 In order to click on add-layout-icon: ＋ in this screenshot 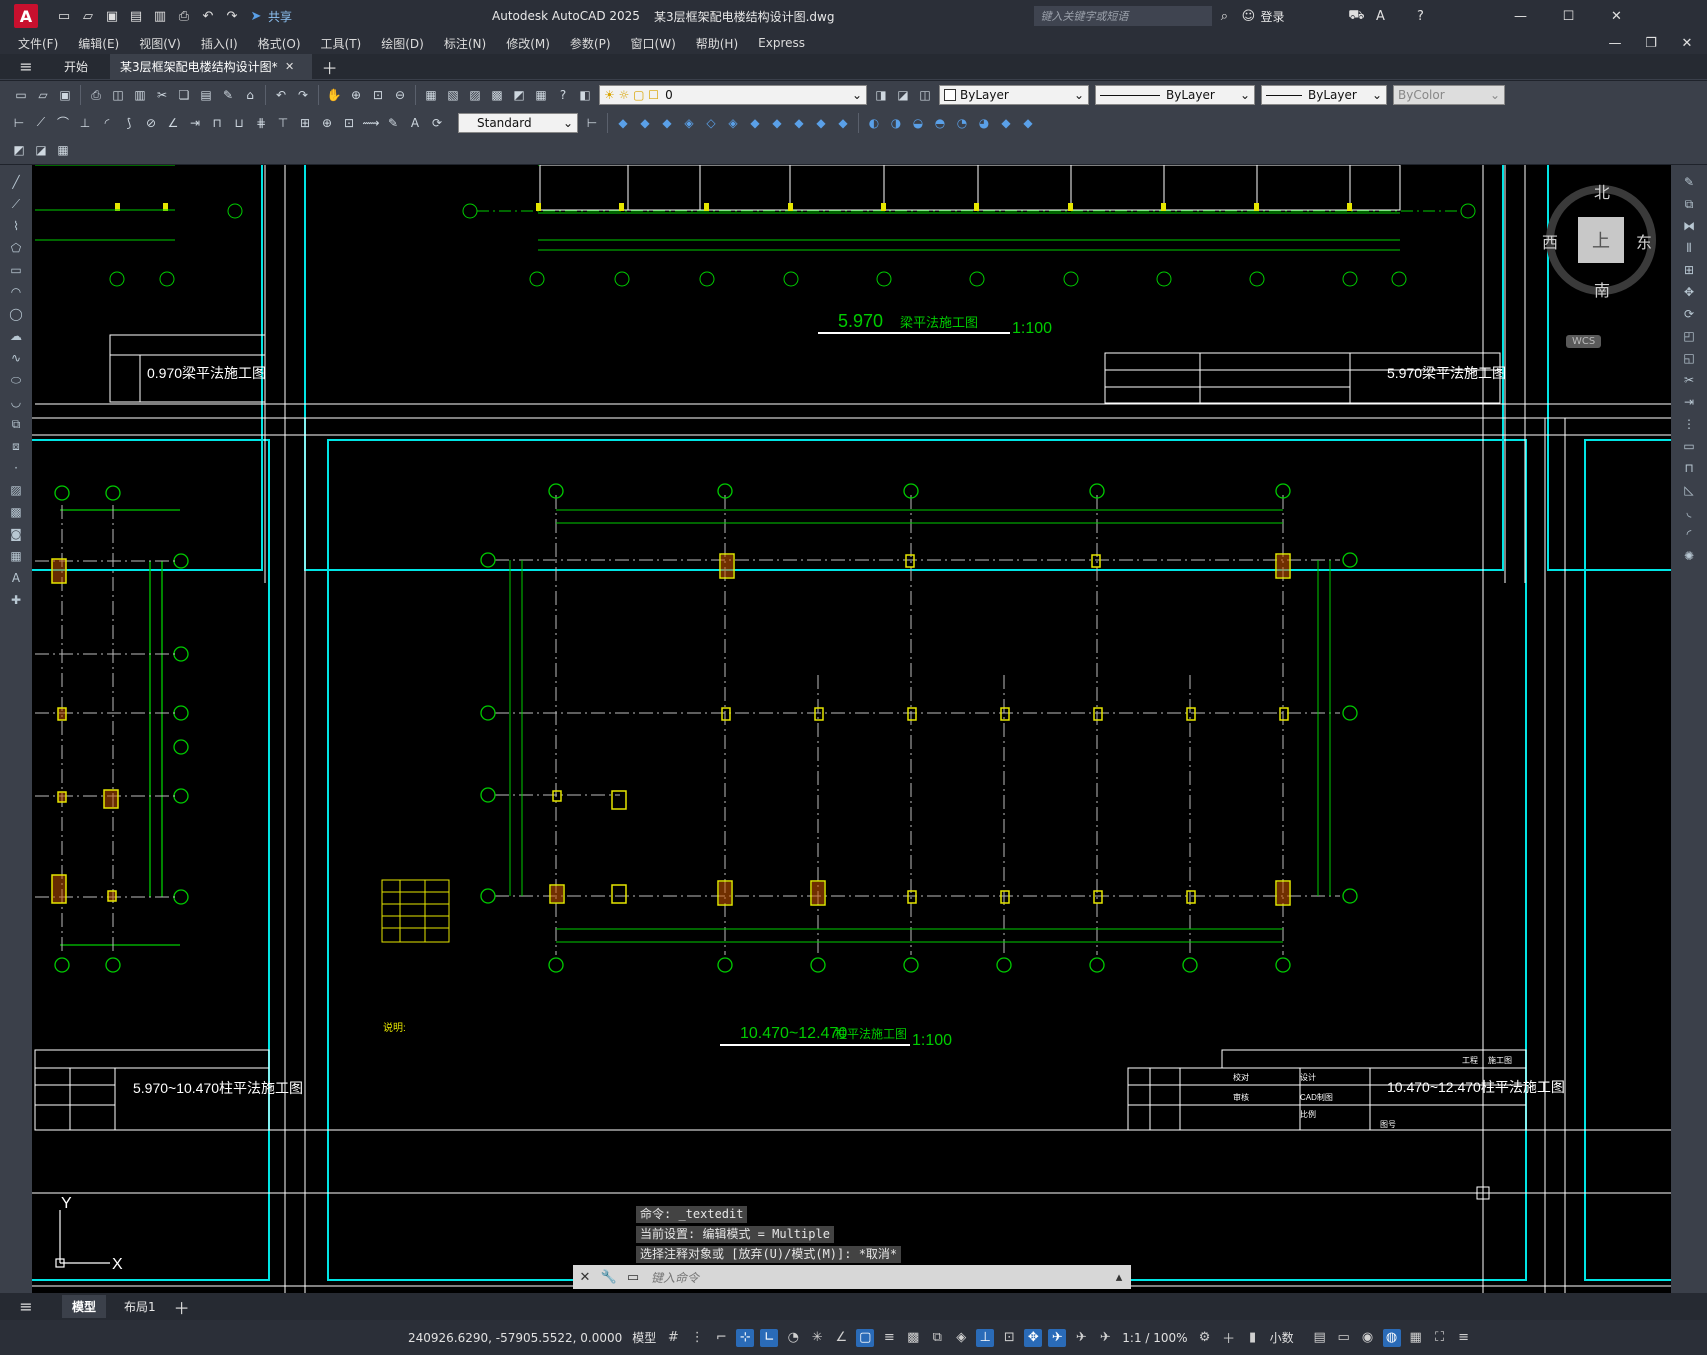, I will do `click(182, 1308)`.